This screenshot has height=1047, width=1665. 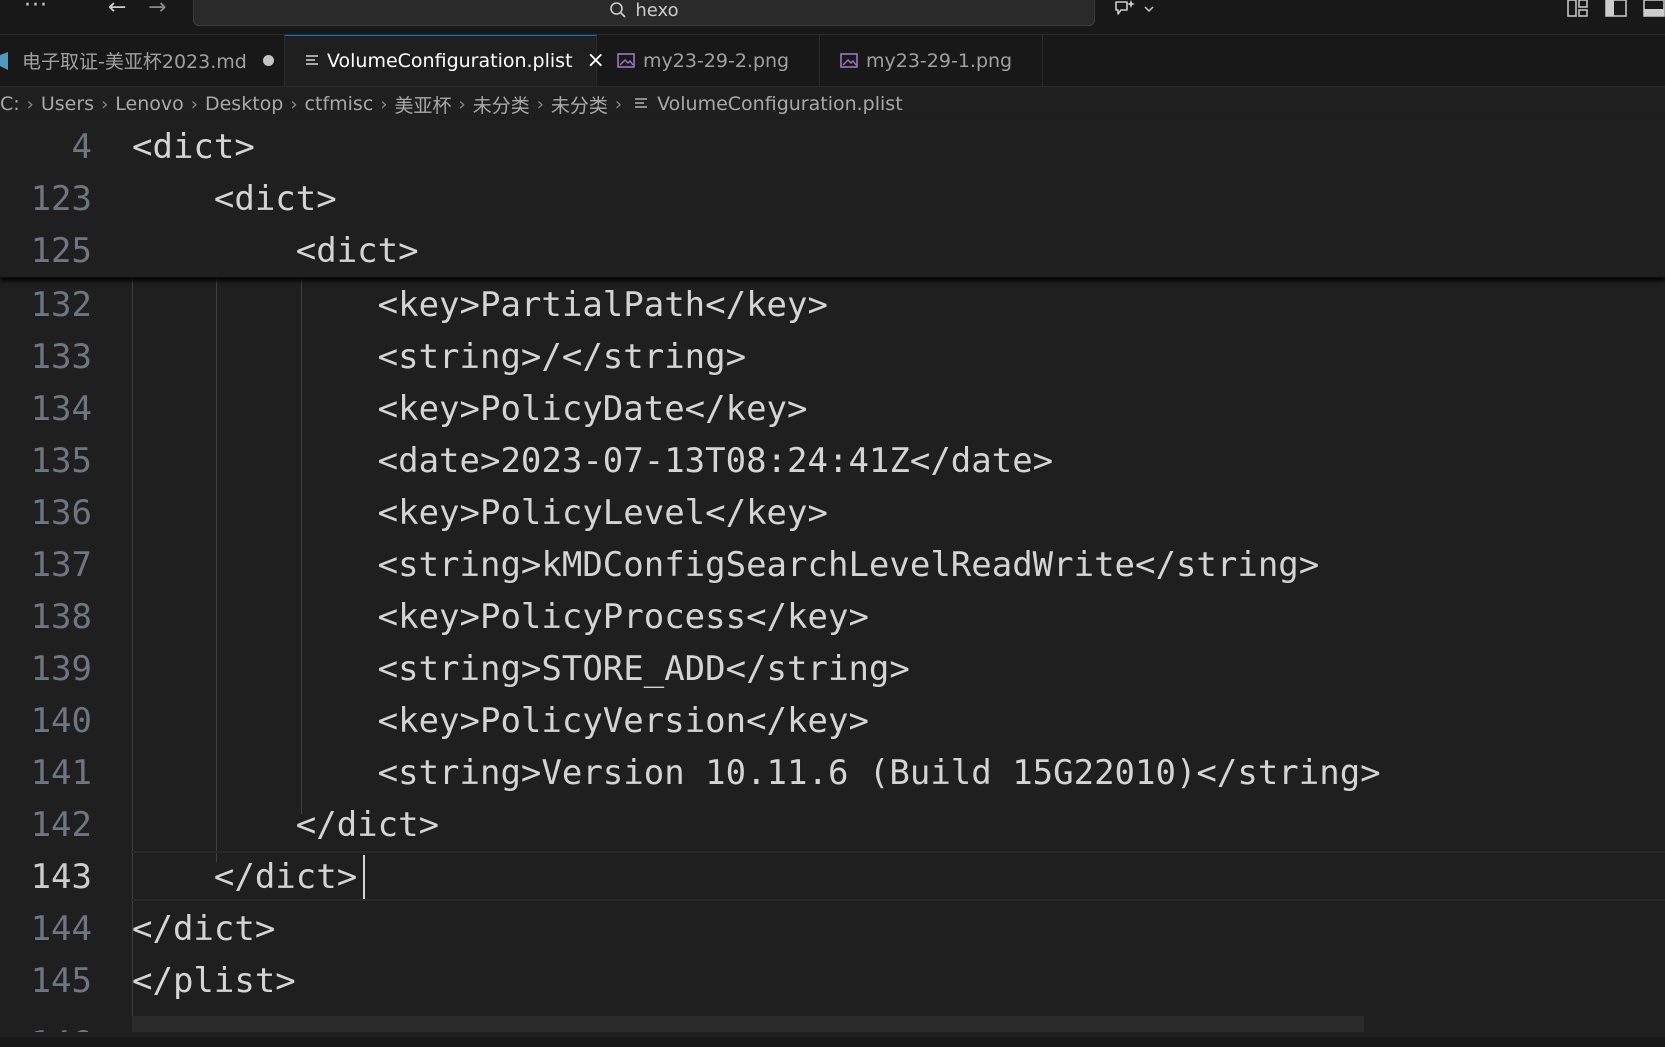 I want to click on breadcrumb-desktop: Desktop, so click(x=244, y=104).